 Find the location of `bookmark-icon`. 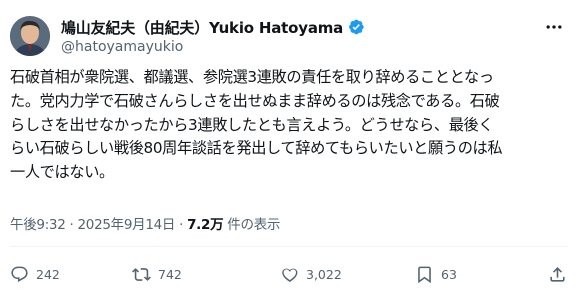

bookmark-icon is located at coordinates (424, 275).